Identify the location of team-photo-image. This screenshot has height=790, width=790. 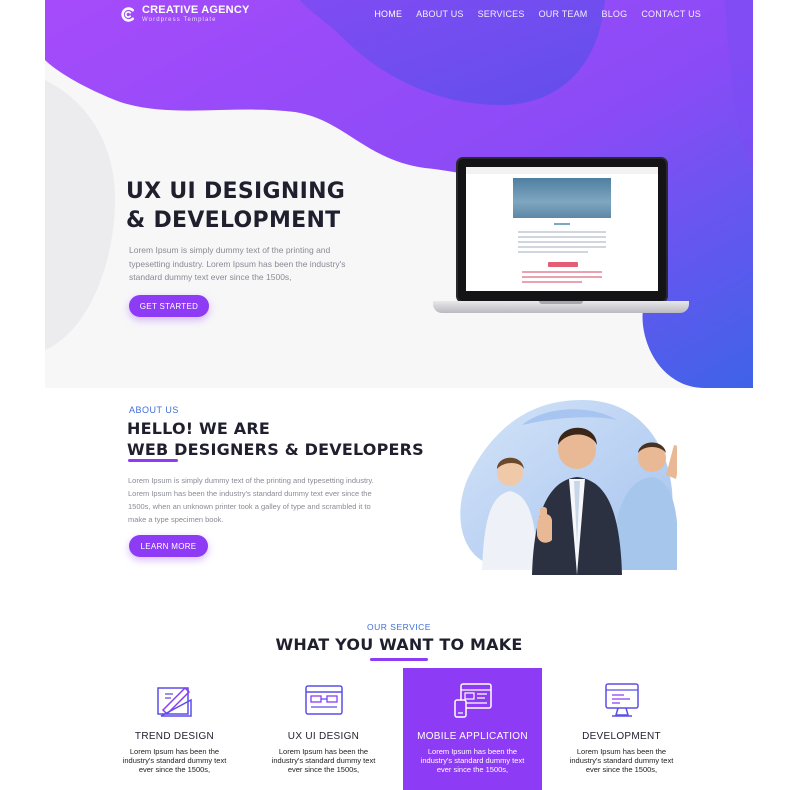
(568, 487).